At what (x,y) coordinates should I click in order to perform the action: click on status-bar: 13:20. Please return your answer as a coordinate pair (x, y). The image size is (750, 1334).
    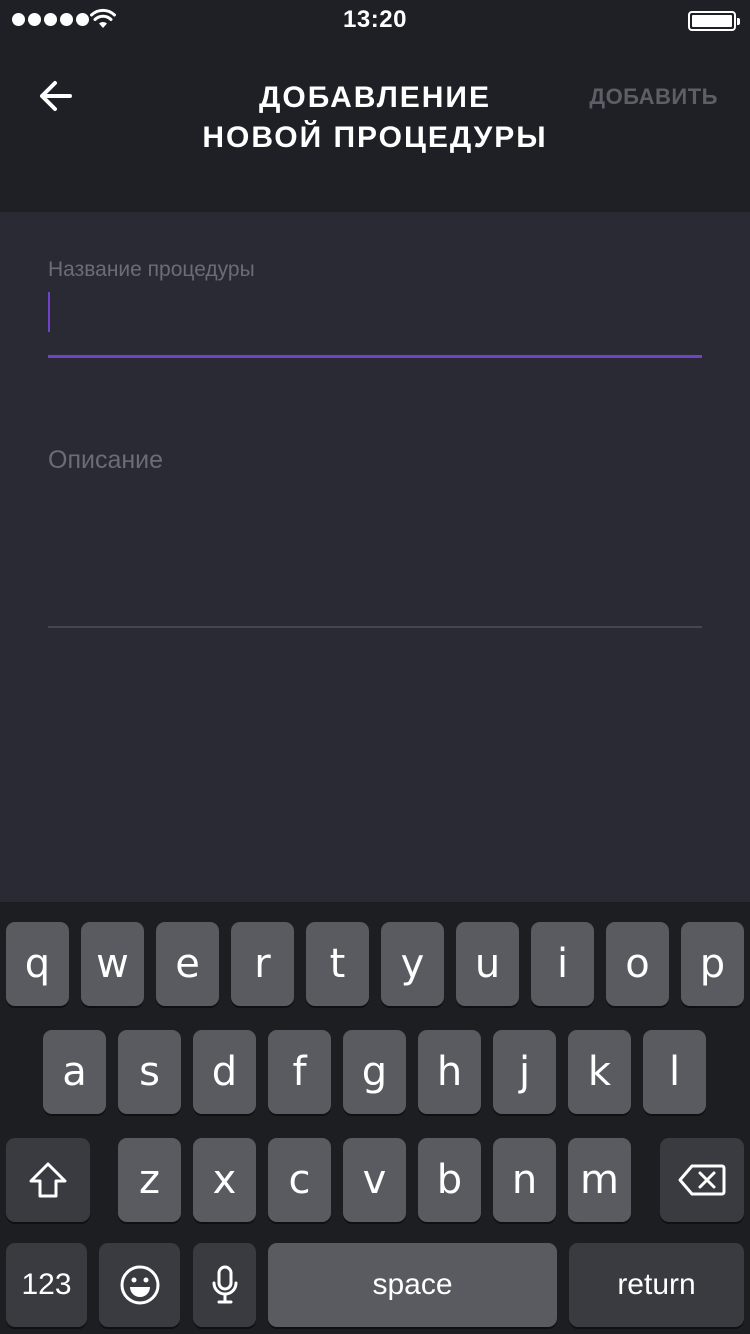
    Looking at the image, I should click on (375, 20).